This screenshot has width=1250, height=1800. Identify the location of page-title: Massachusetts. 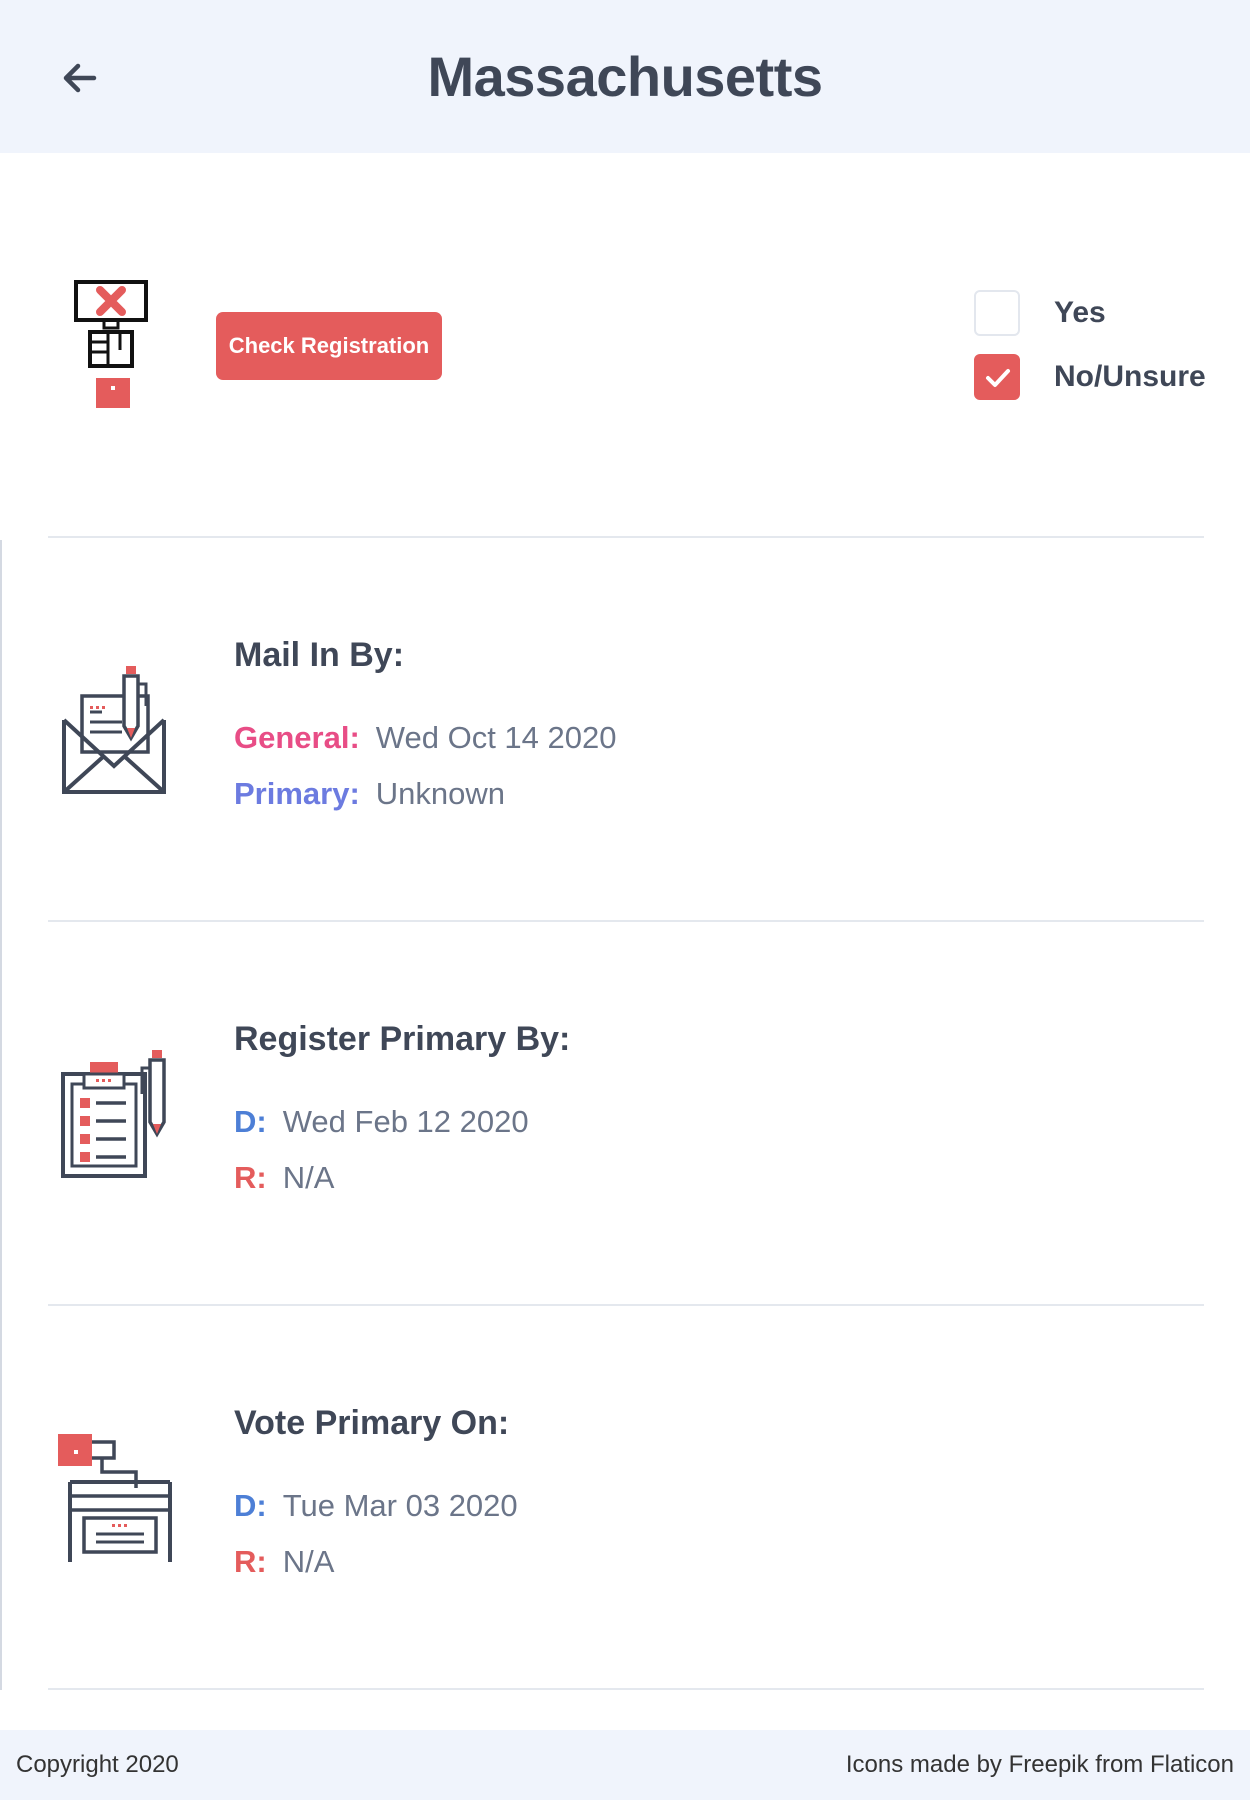
(625, 76).